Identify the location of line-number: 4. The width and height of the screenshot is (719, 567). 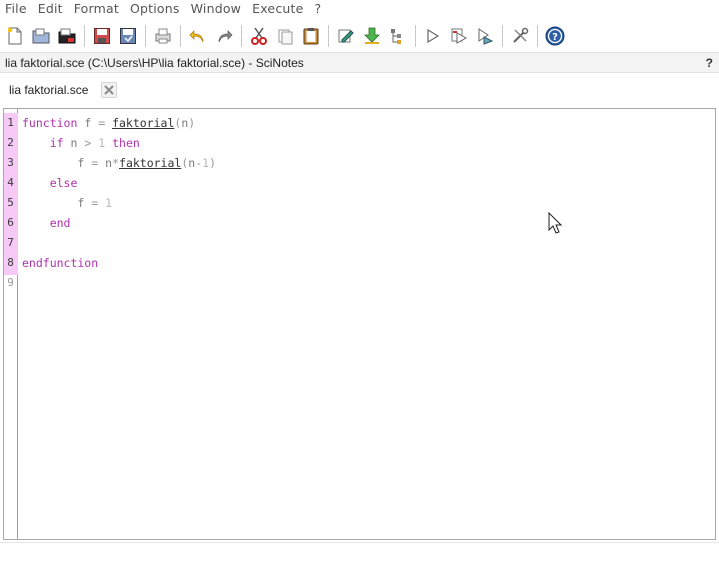
(10, 182).